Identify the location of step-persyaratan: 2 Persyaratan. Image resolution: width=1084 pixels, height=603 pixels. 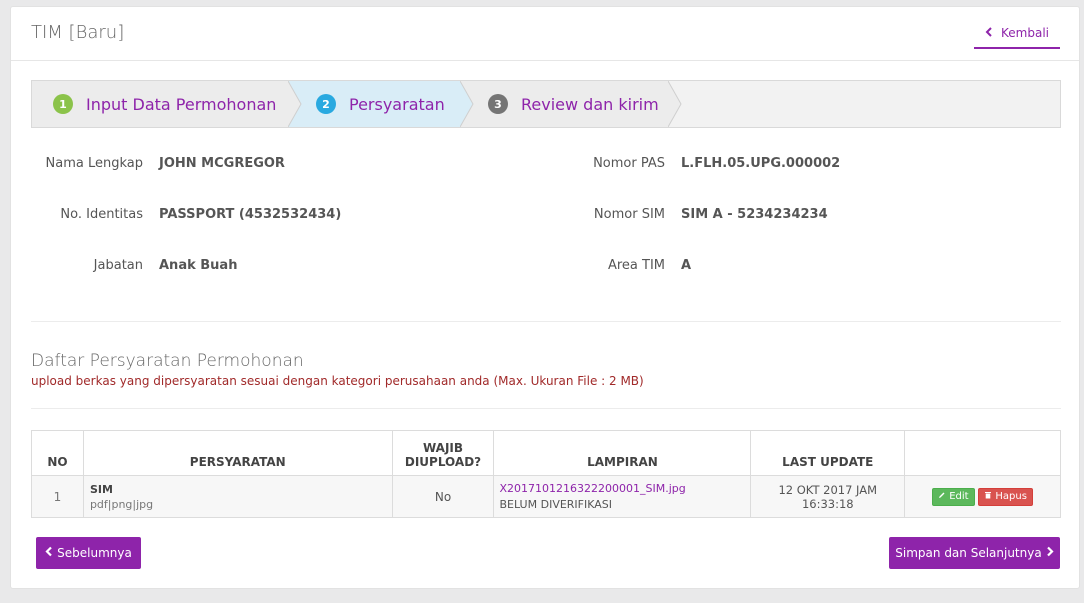
(381, 104).